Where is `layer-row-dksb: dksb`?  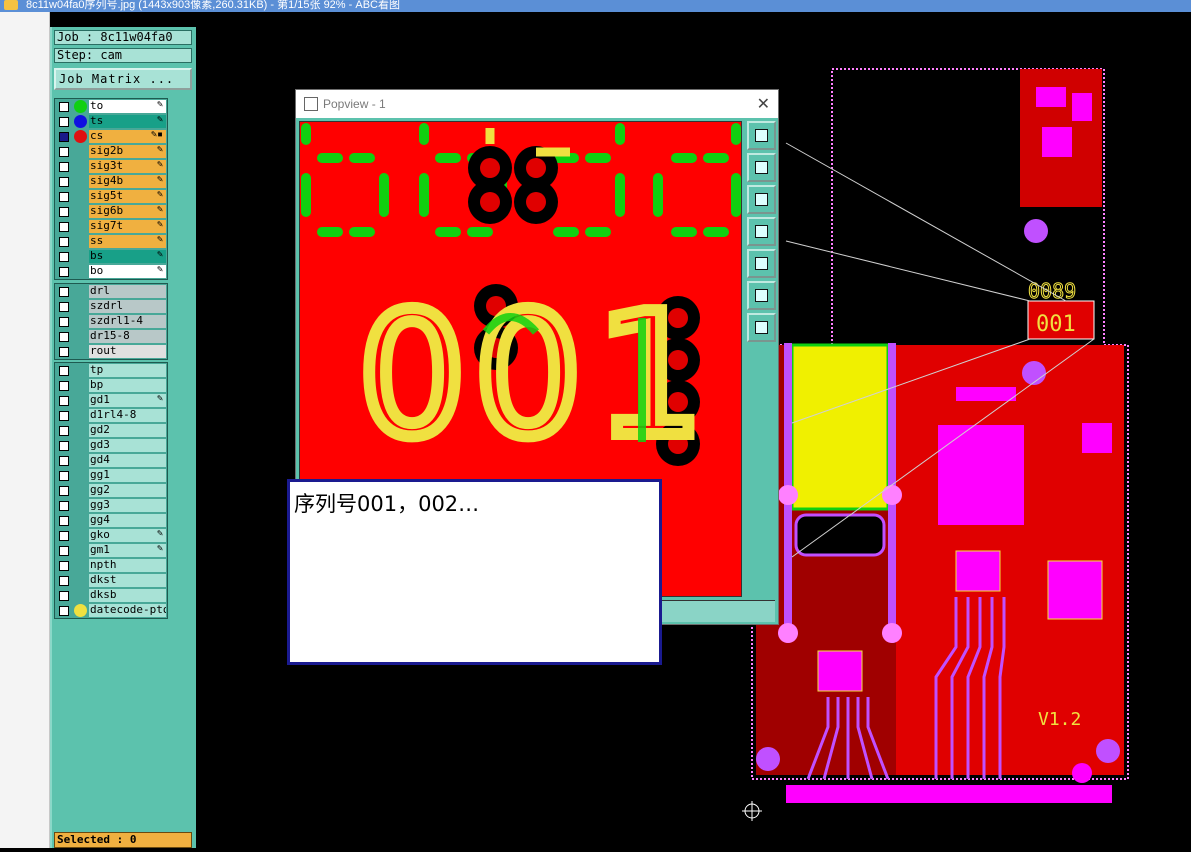
layer-row-dksb: dksb is located at coordinates (111, 595).